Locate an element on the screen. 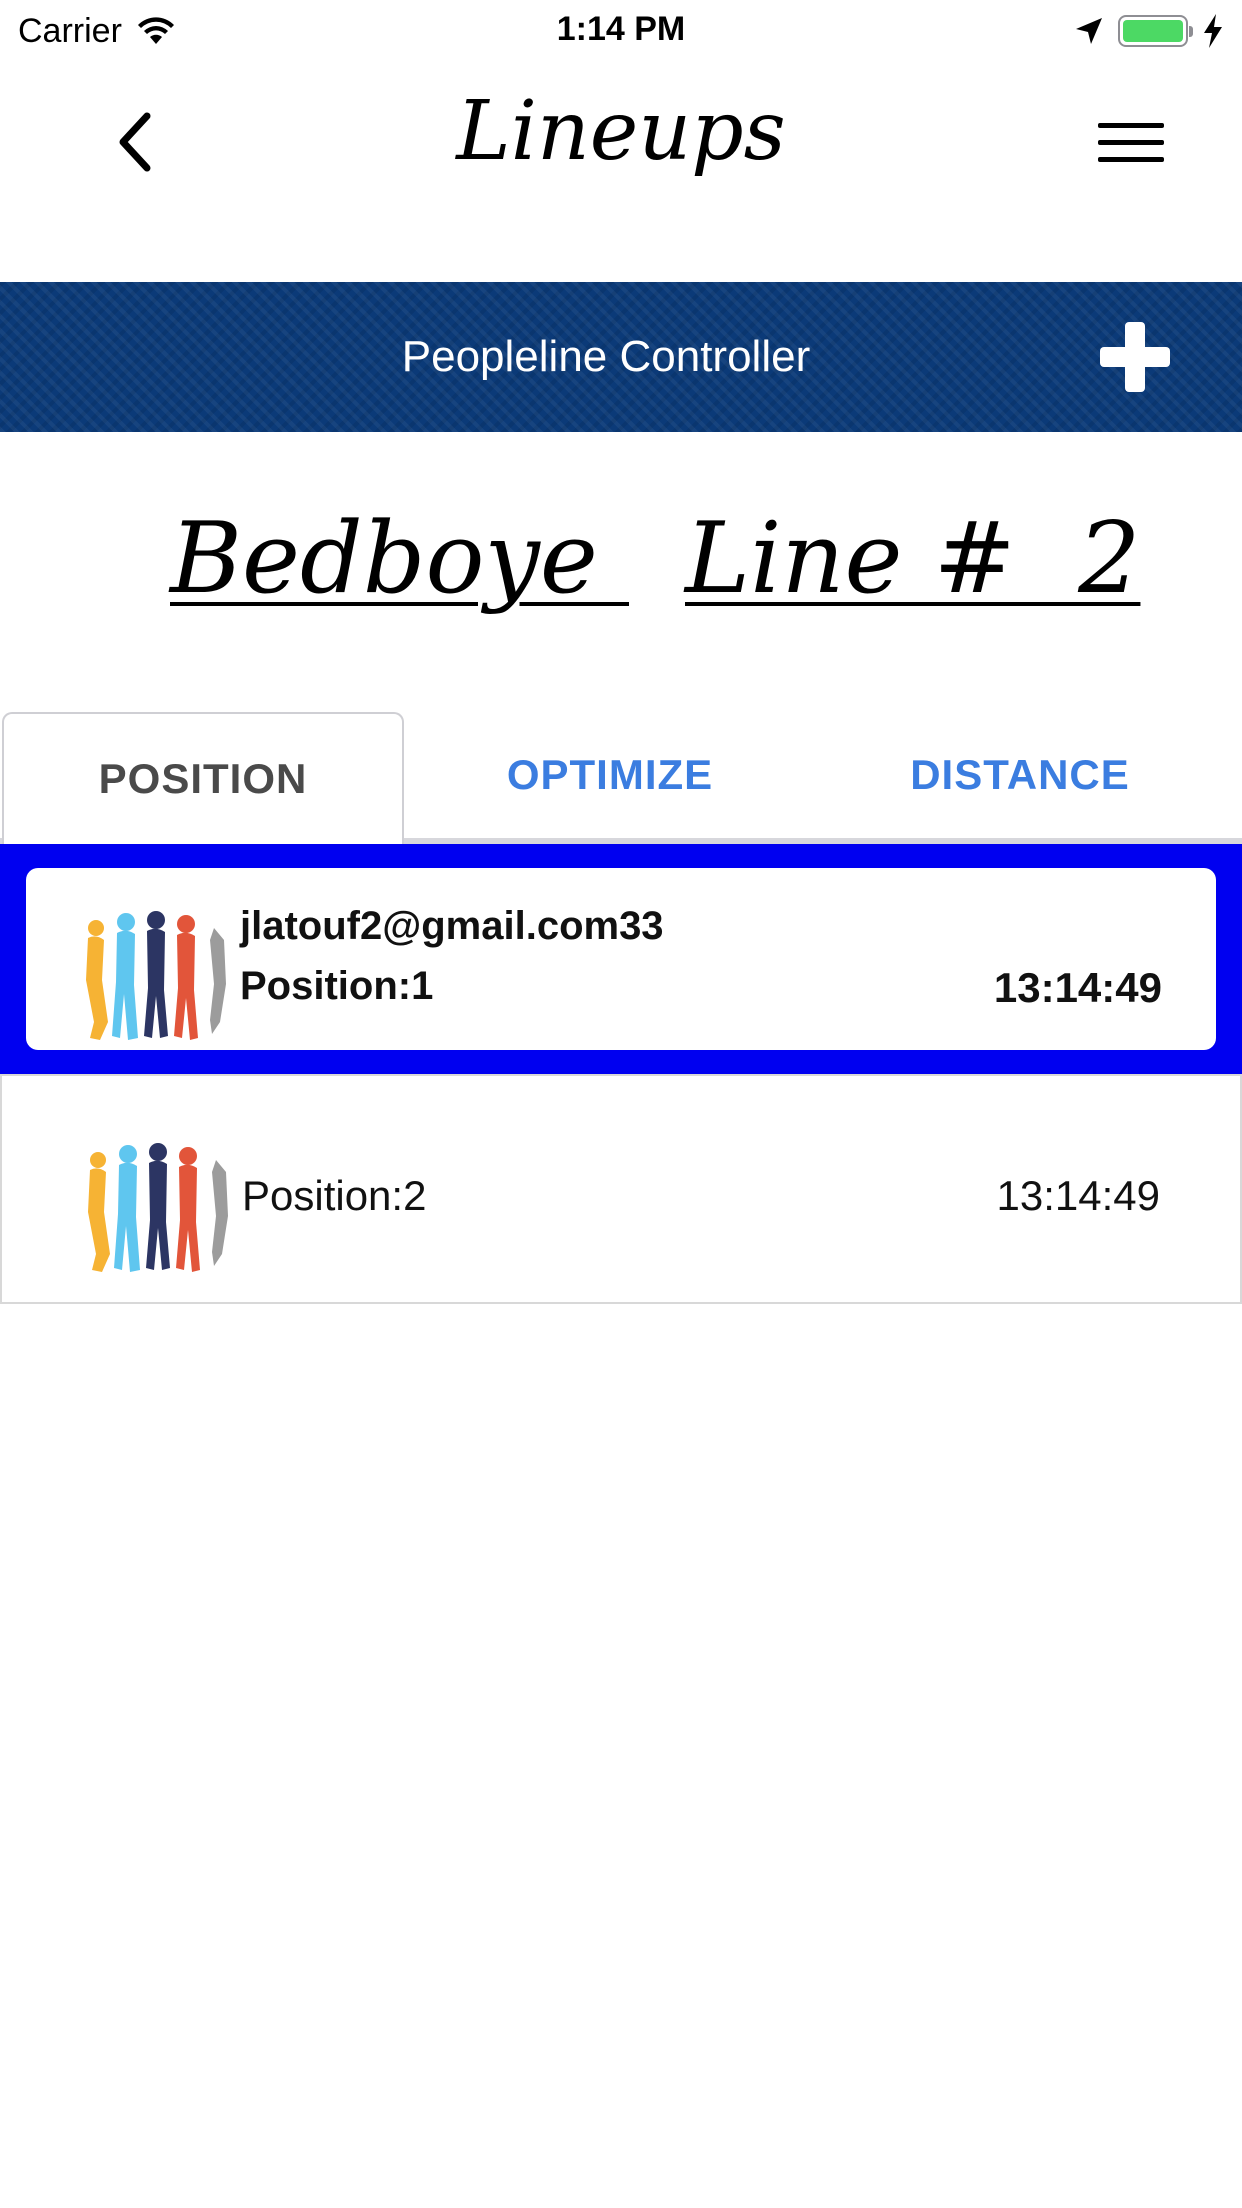 The height and width of the screenshot is (2208, 1242). status-time: 1:14 PM is located at coordinates (621, 29).